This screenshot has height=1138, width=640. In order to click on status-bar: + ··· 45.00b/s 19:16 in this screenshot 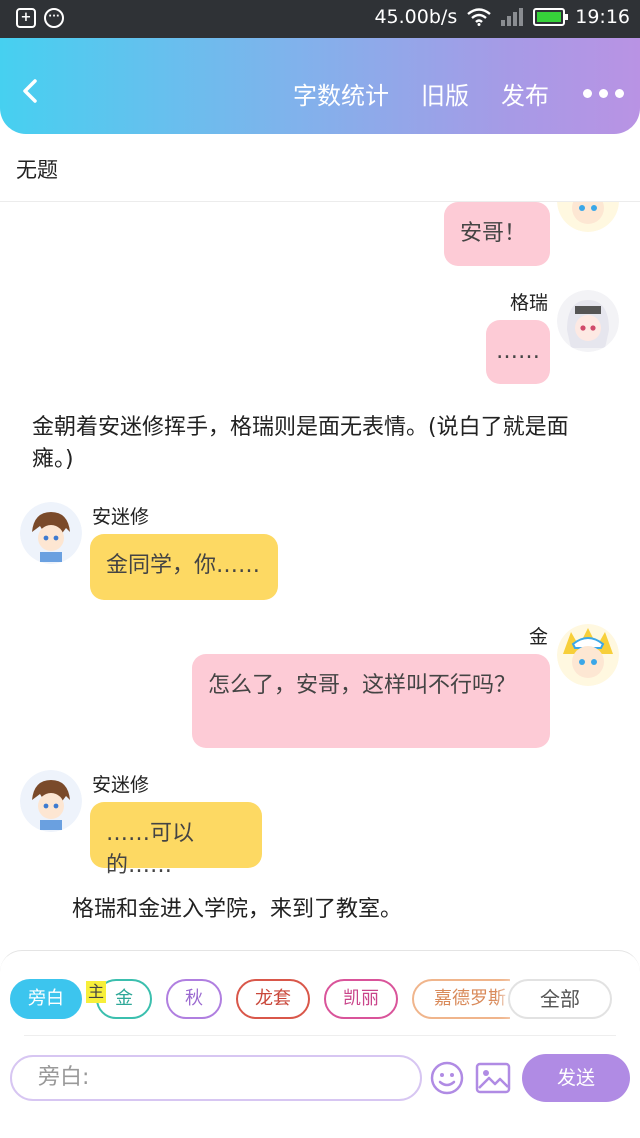, I will do `click(320, 19)`.